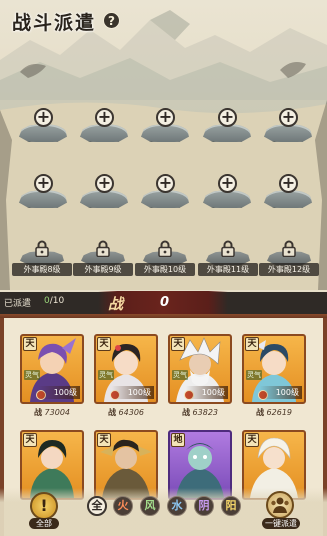 The height and width of the screenshot is (536, 327). Describe the element at coordinates (274, 412) in the screenshot. I see `hero-power: 战 62619` at that location.